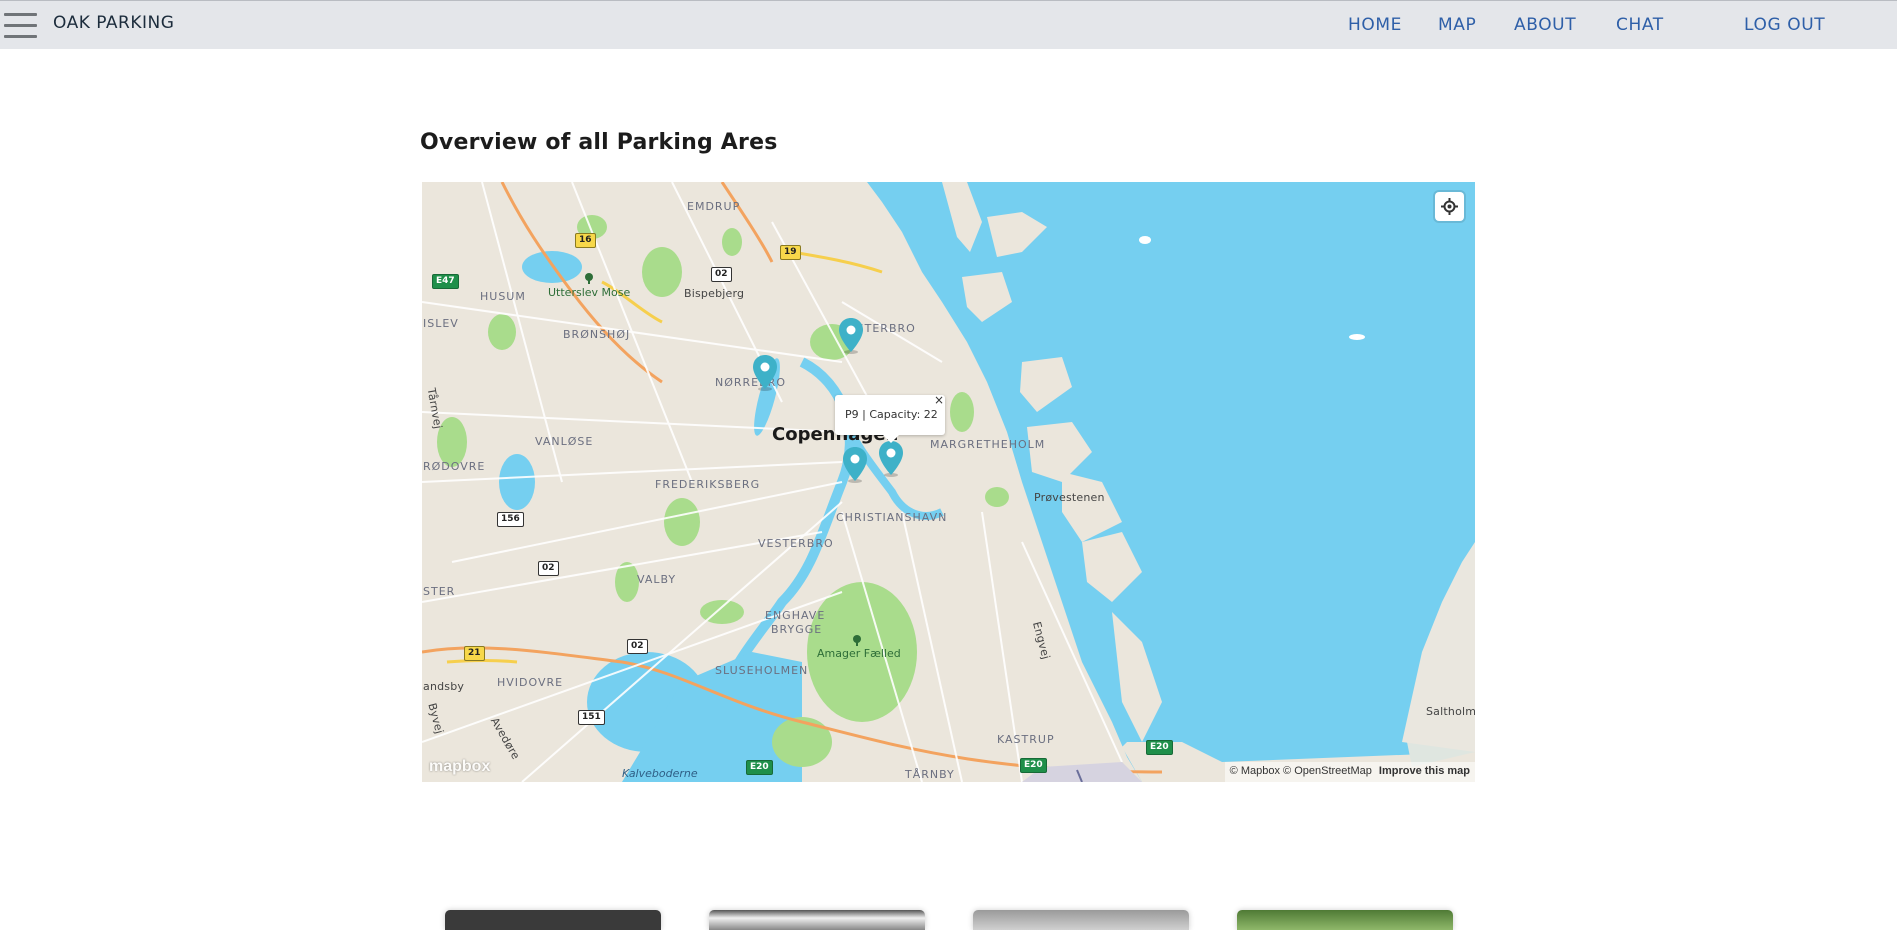  What do you see at coordinates (948, 24) in the screenshot?
I see `navbar: OAK PARKING HOME MAP ABOUT CHAT LOG OUT` at bounding box center [948, 24].